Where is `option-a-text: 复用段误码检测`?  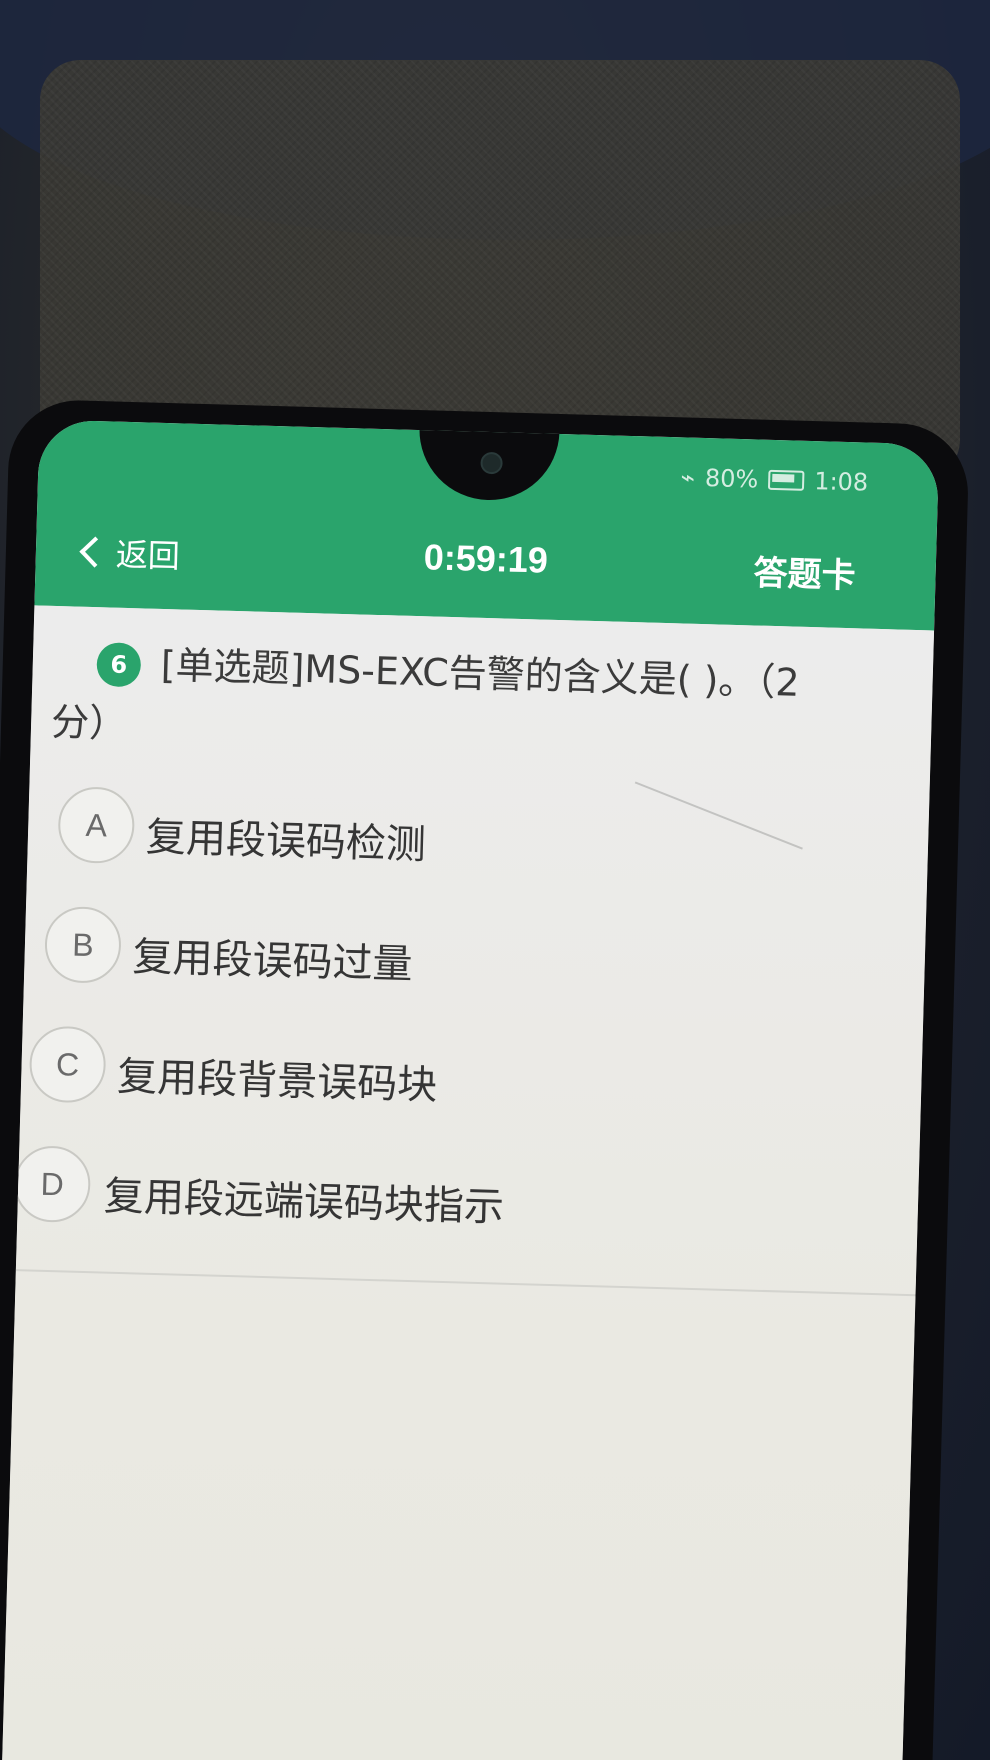 option-a-text: 复用段误码检测 is located at coordinates (286, 841).